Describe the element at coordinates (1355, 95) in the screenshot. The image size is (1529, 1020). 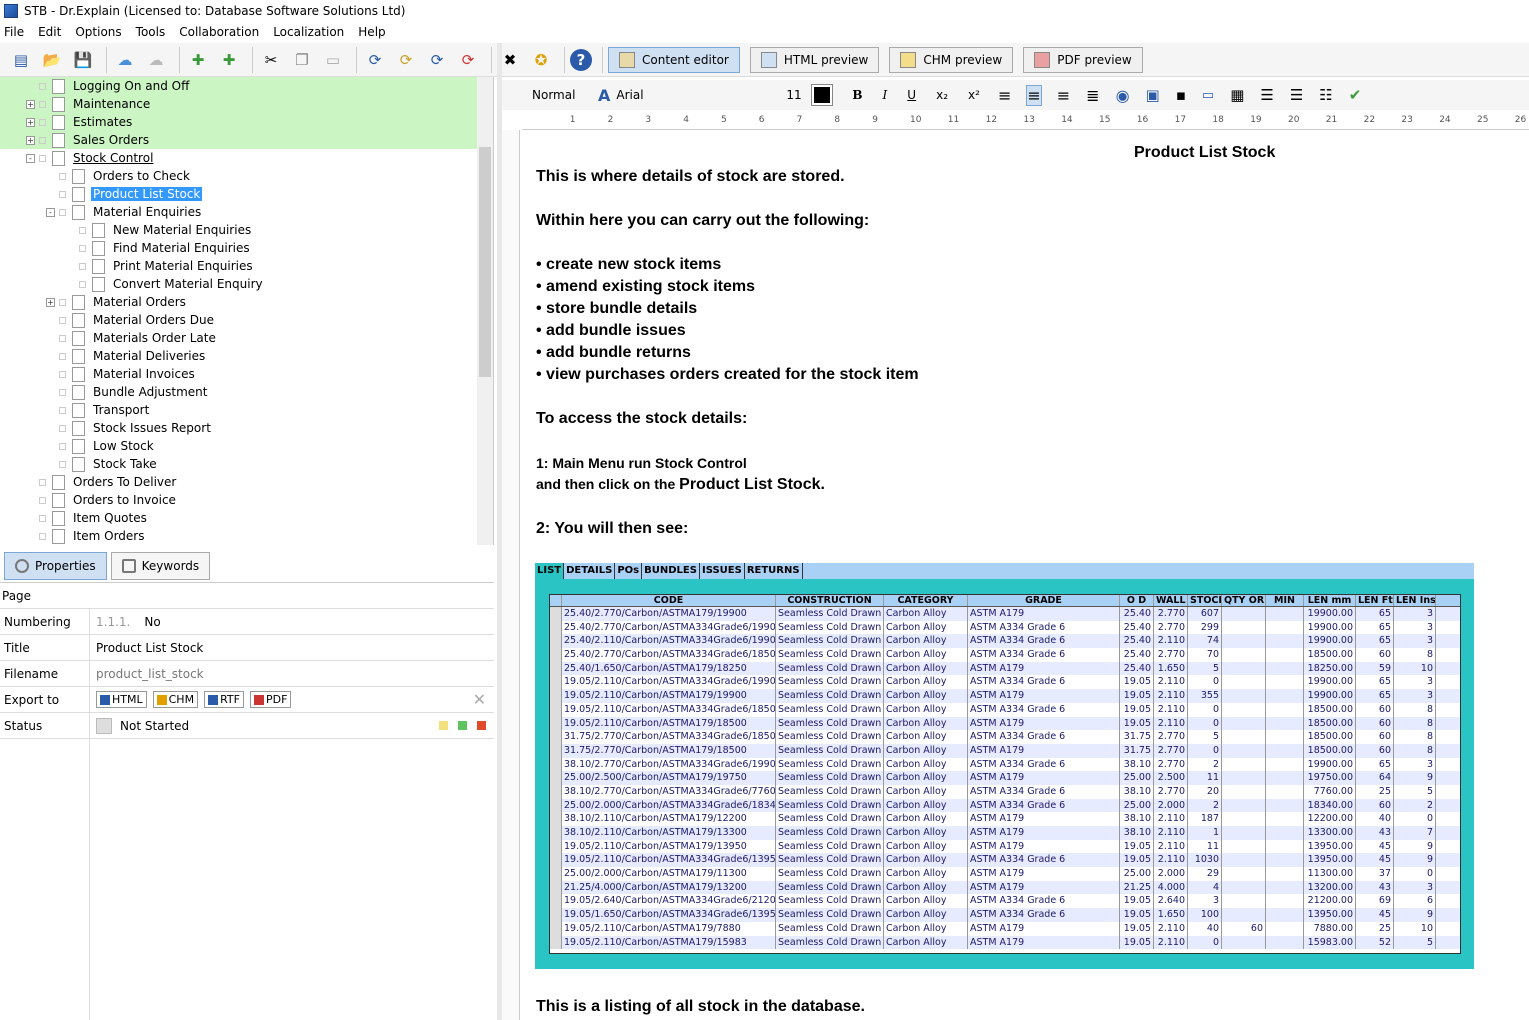
I see `spellcheck-icon: ✔` at that location.